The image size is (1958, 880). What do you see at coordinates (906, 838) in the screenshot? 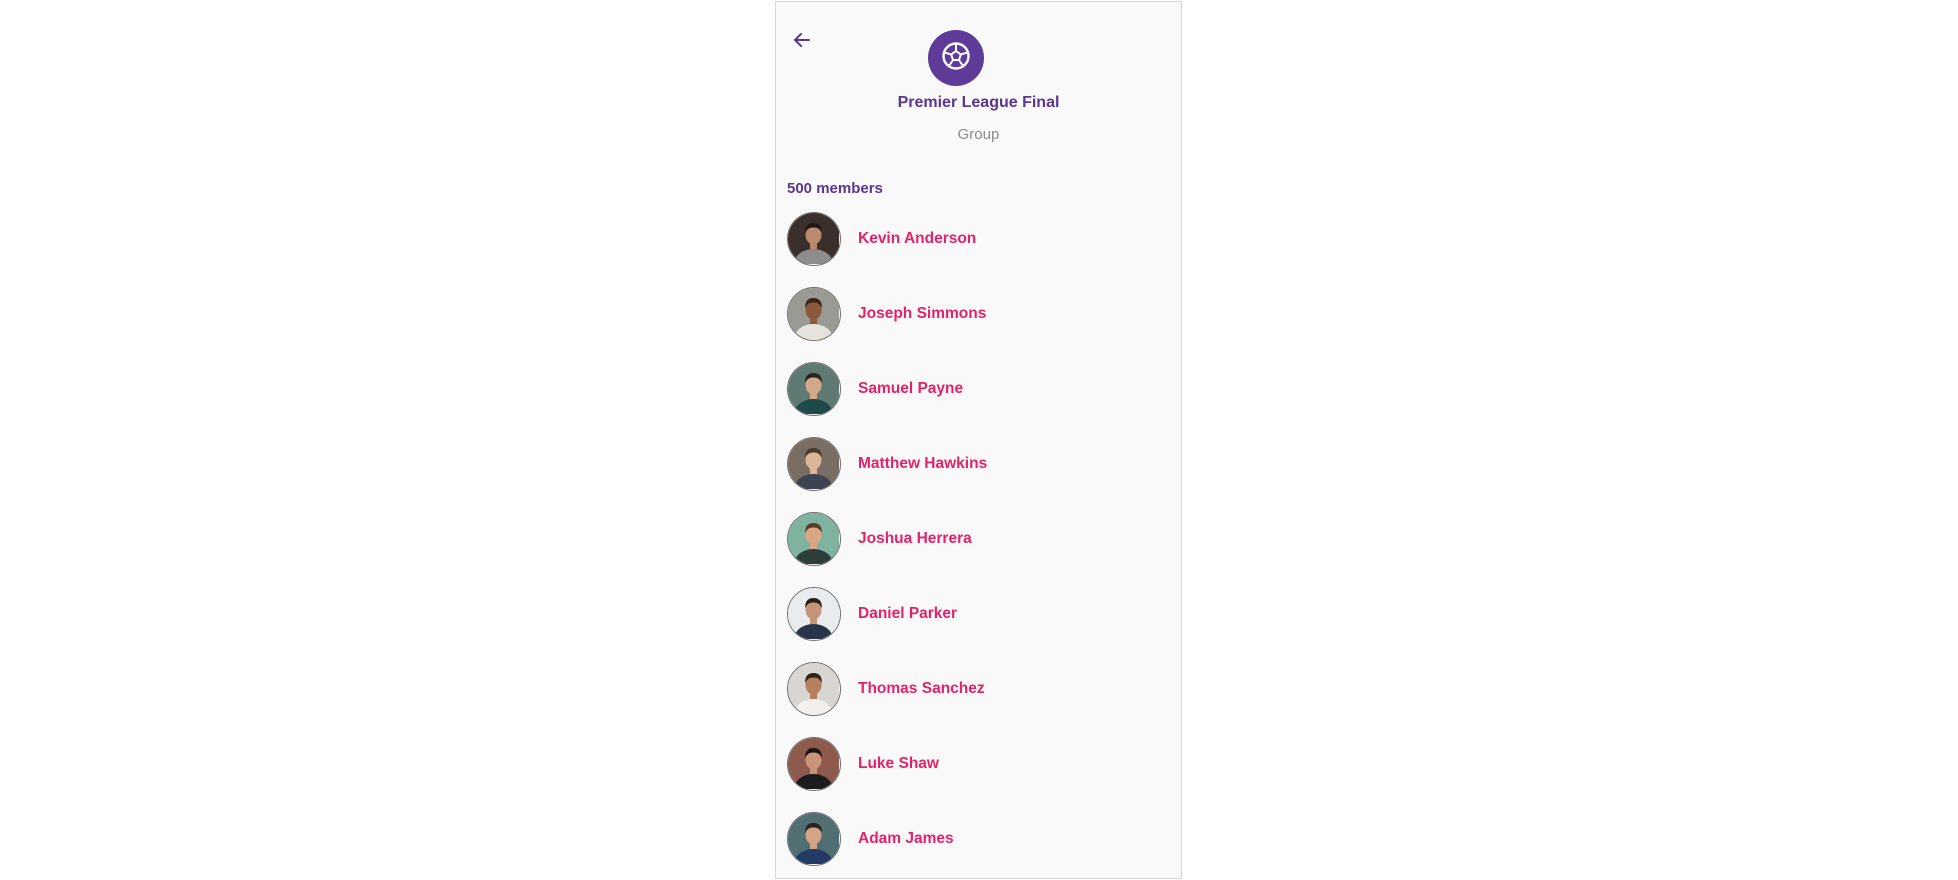
I see `member-name: Adam James` at bounding box center [906, 838].